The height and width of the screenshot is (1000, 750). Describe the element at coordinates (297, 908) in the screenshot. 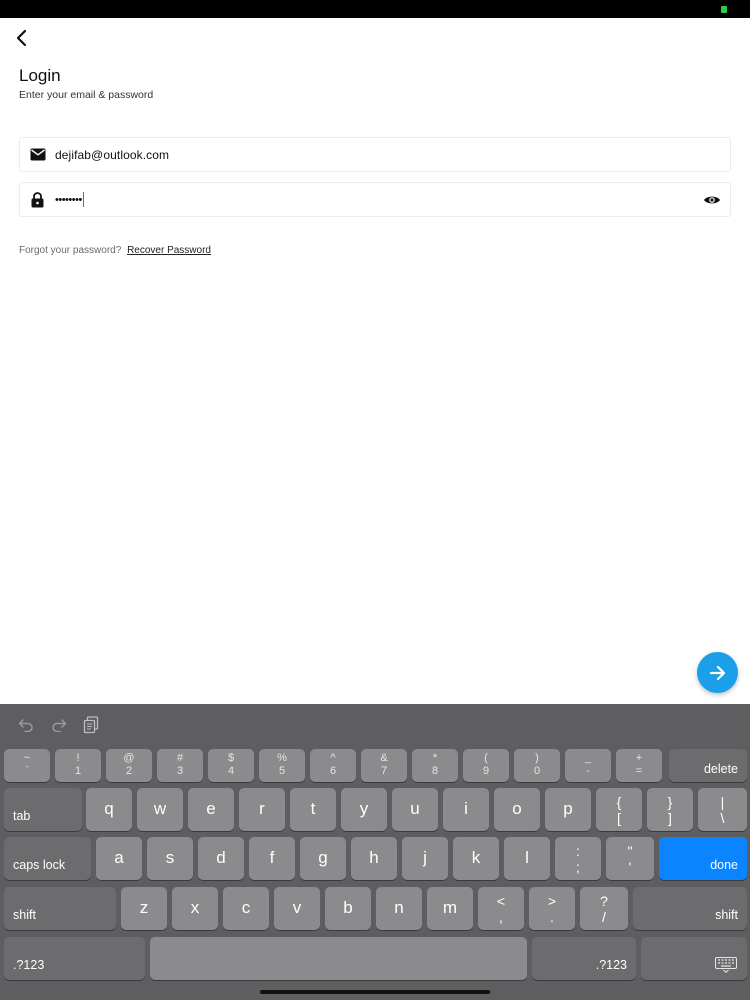

I see `key-v: v` at that location.